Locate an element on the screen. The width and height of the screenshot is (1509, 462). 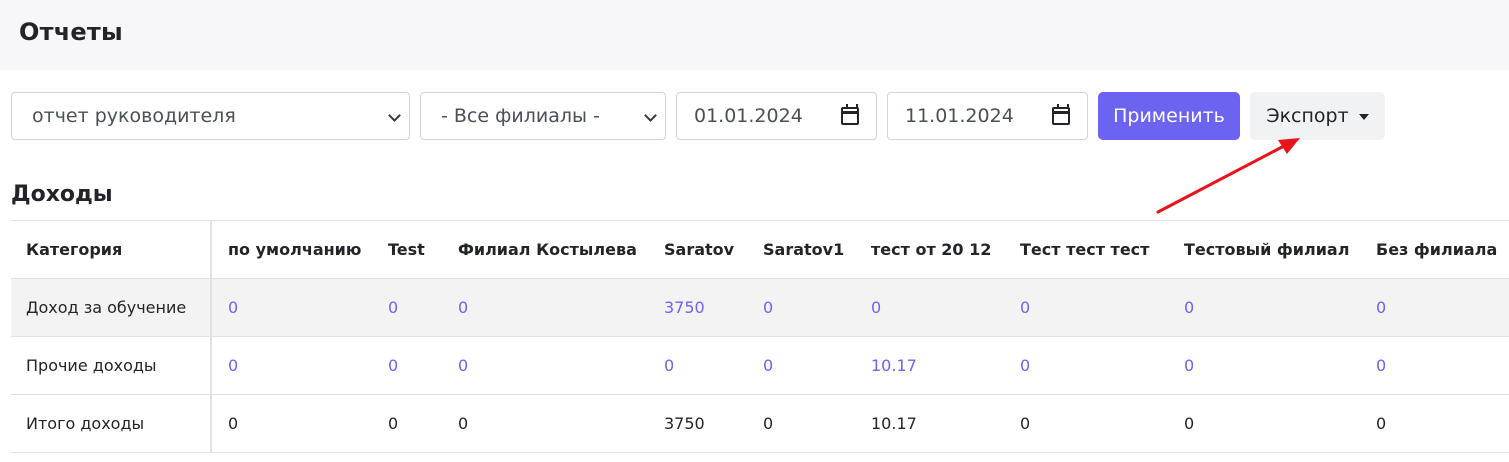
branch-value: - Все филиалы - is located at coordinates (520, 116).